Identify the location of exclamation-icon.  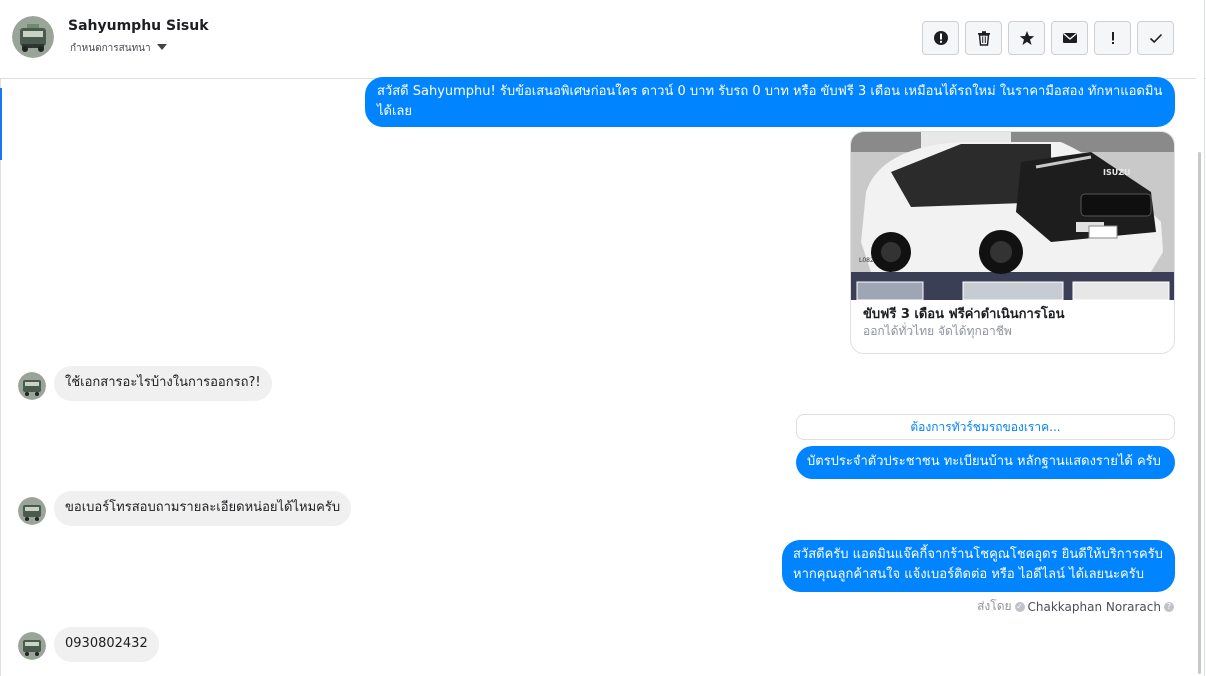
(1112, 38).